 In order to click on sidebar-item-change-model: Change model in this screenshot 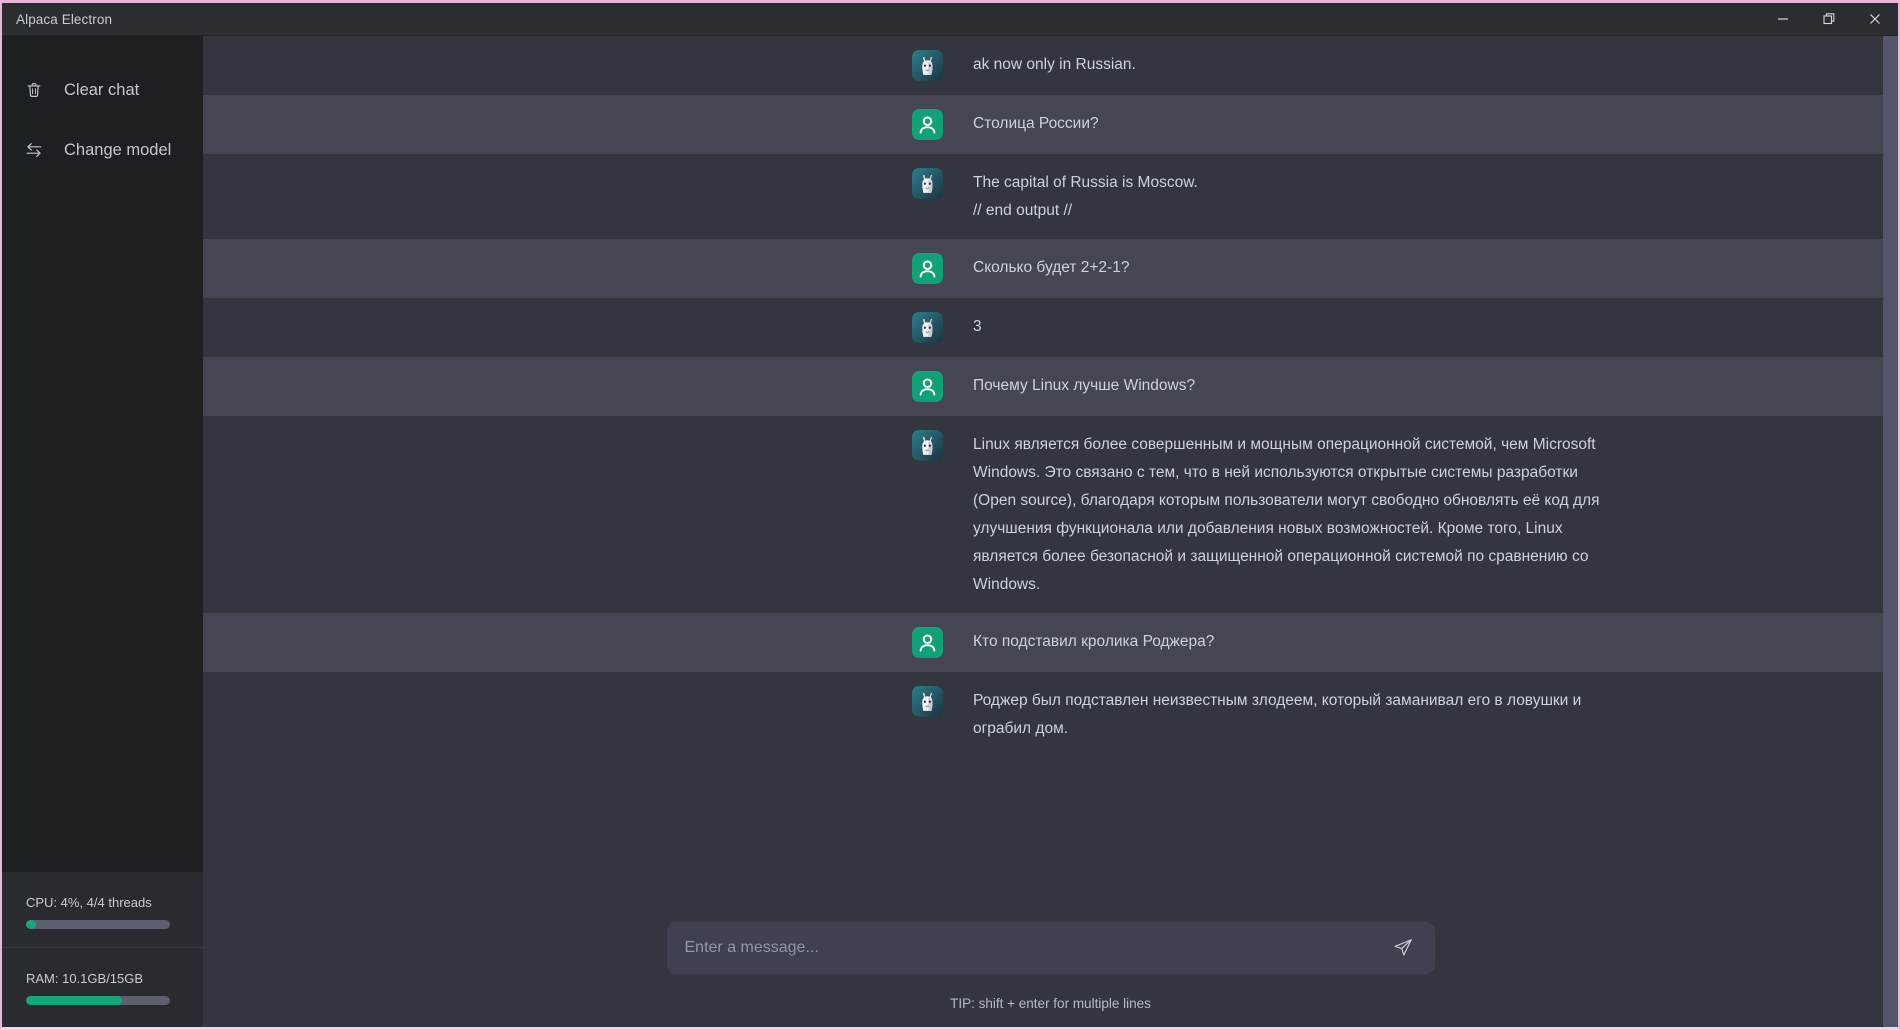, I will do `click(102, 150)`.